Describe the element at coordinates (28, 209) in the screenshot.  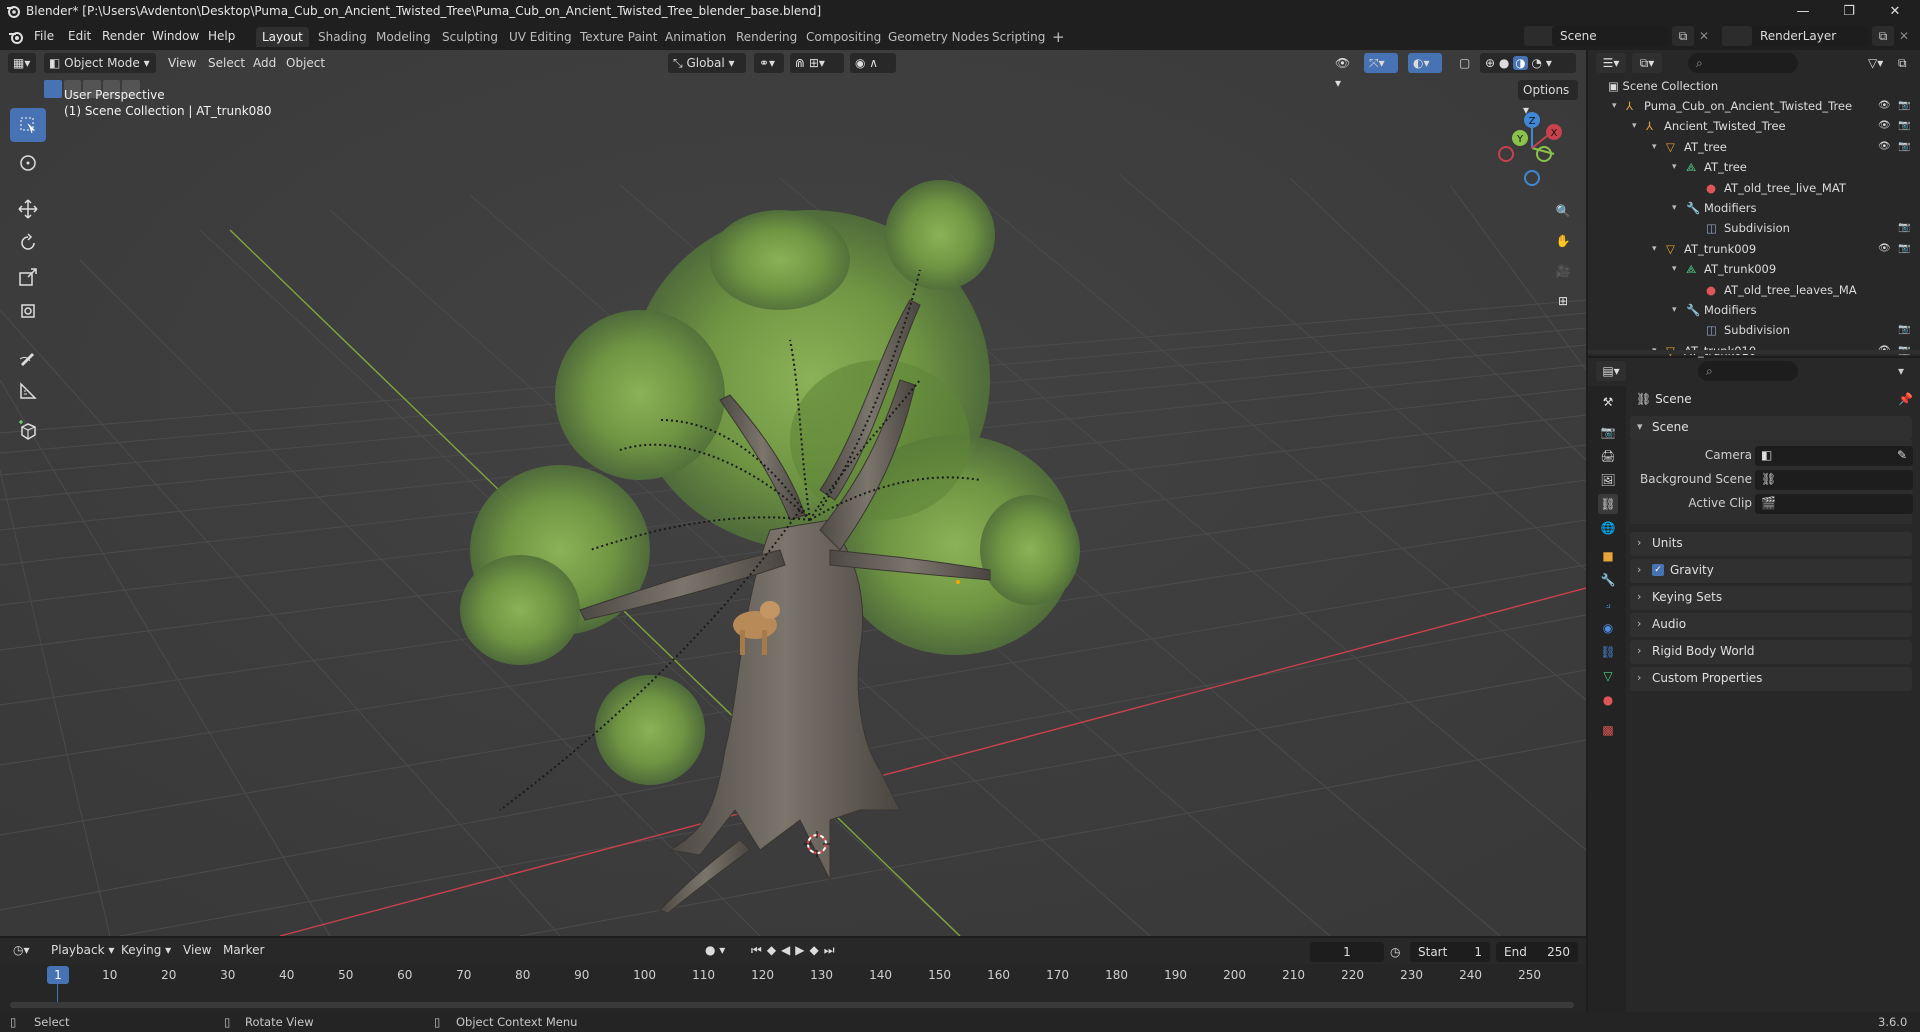
I see `move-tool-icon` at that location.